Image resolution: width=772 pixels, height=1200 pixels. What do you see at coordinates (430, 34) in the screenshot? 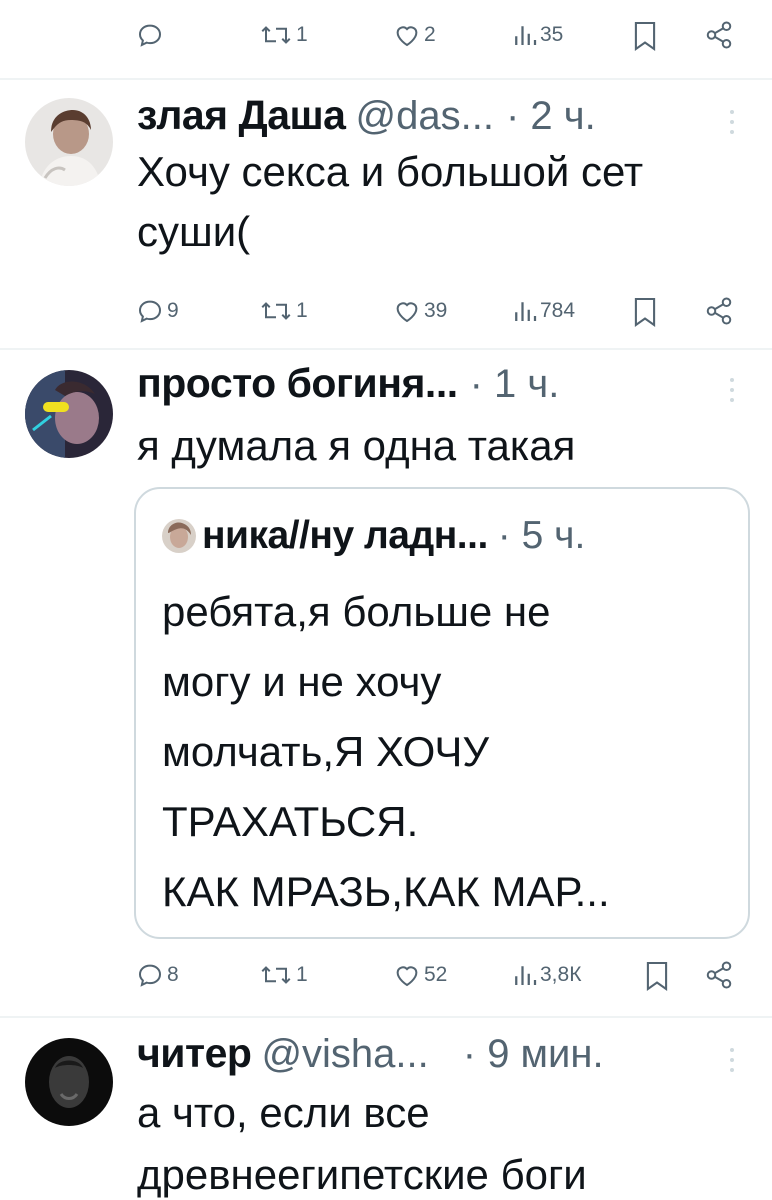
I see `like-count: 2` at bounding box center [430, 34].